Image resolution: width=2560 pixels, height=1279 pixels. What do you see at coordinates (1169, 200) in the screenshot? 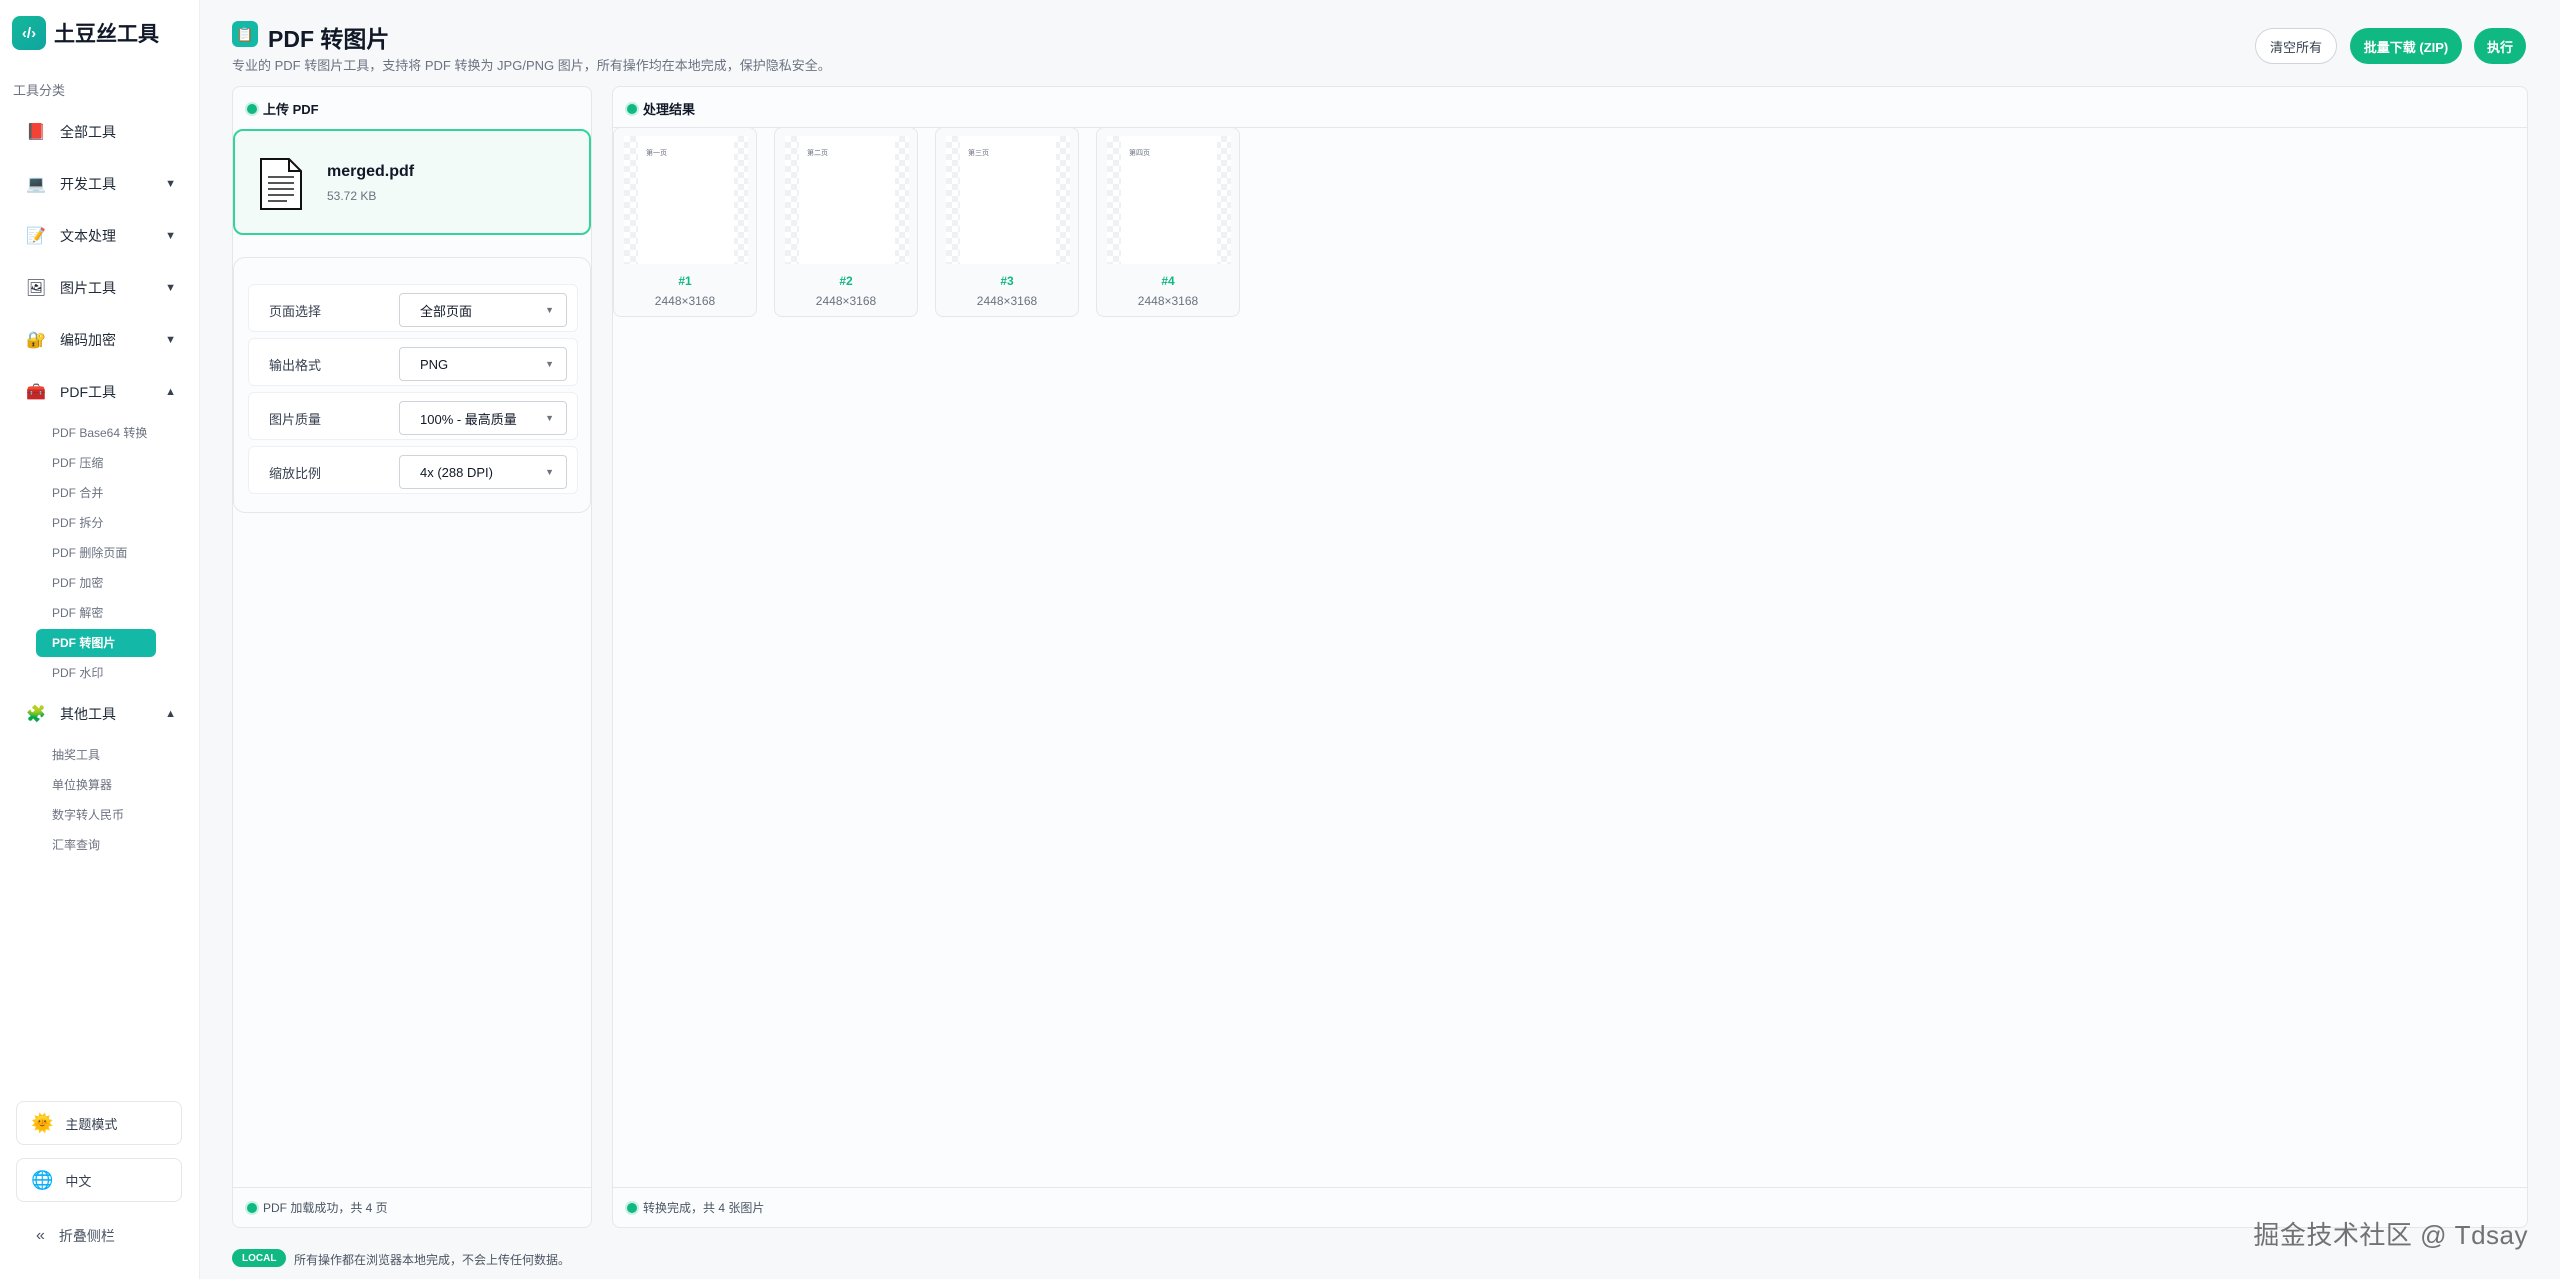
I see `page-preview-image: 第四页` at bounding box center [1169, 200].